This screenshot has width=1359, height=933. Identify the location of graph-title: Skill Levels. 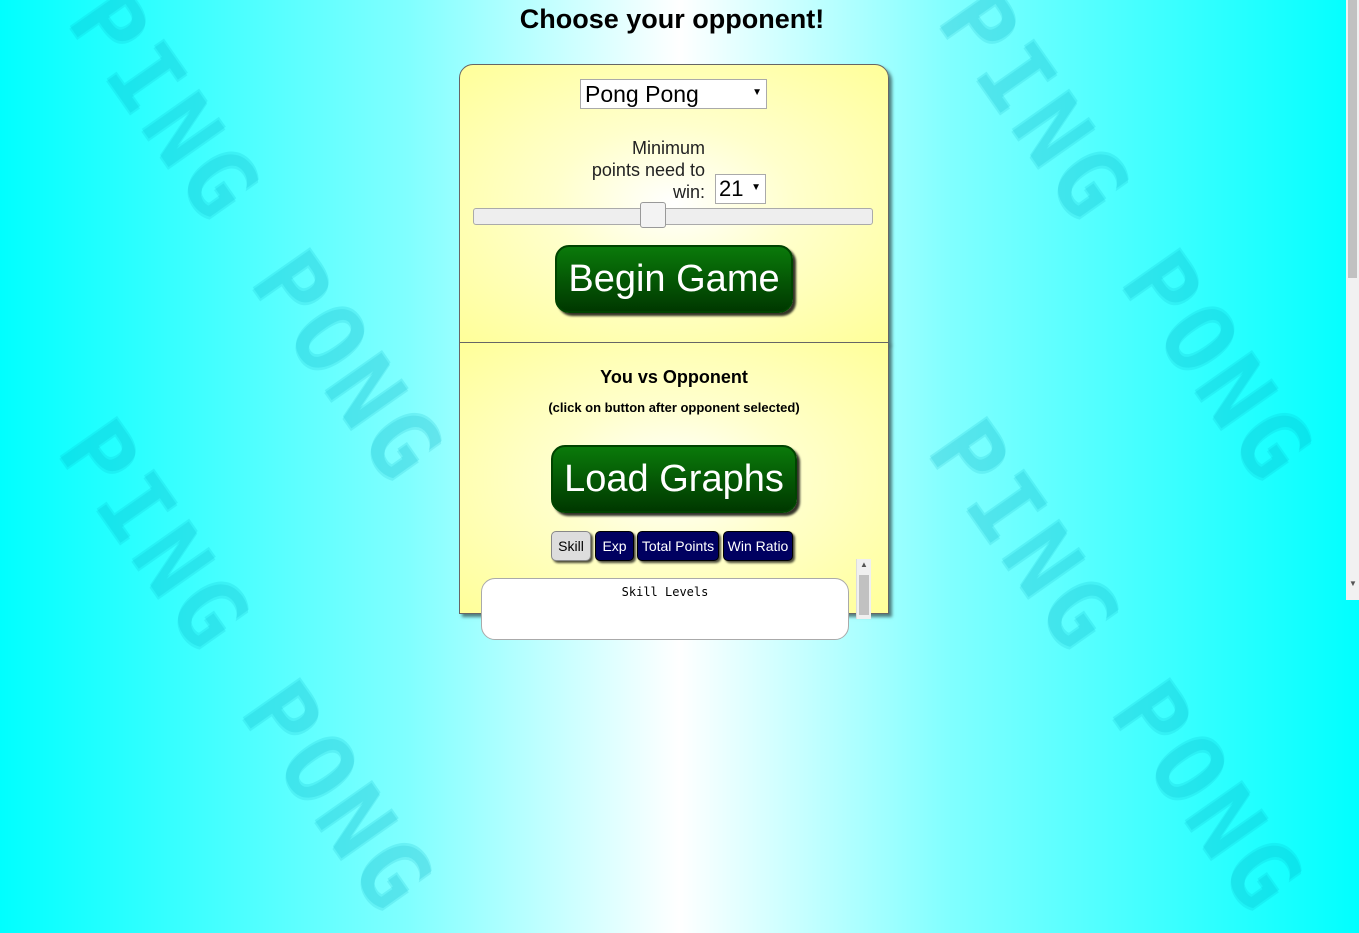
(665, 592).